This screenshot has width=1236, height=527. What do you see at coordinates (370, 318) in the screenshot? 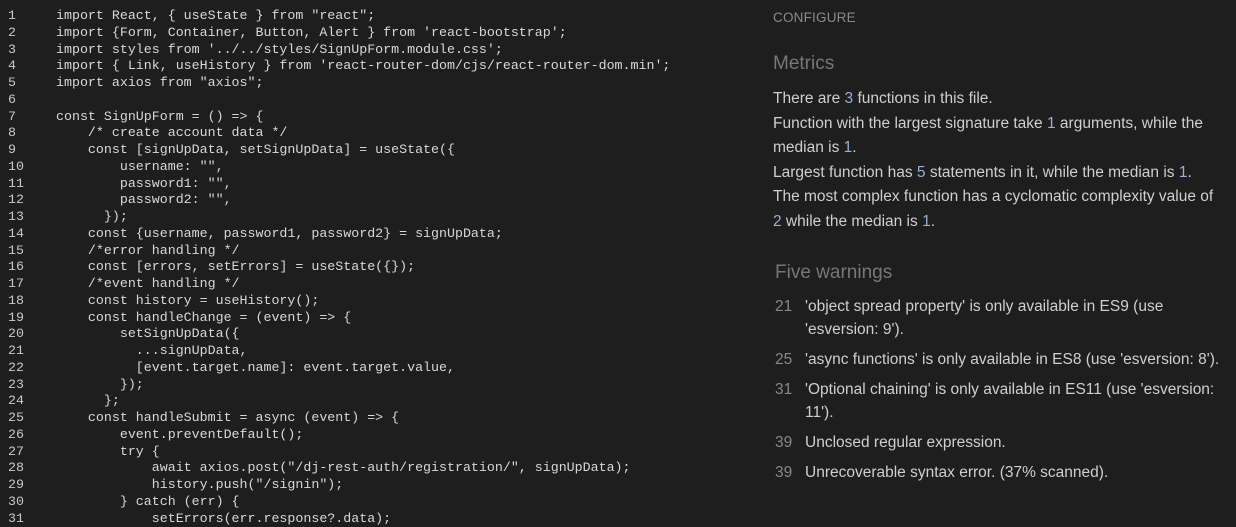
I see `code-line: 19 const handleChange = (event) => {` at bounding box center [370, 318].